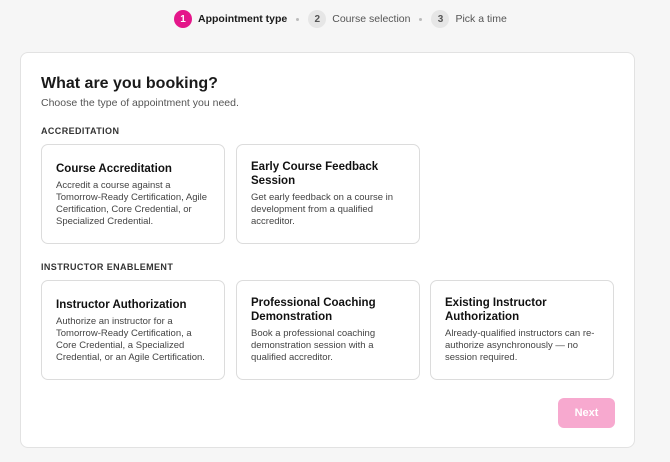 The image size is (670, 462). Describe the element at coordinates (481, 19) in the screenshot. I see `step-label: Pick a time` at that location.